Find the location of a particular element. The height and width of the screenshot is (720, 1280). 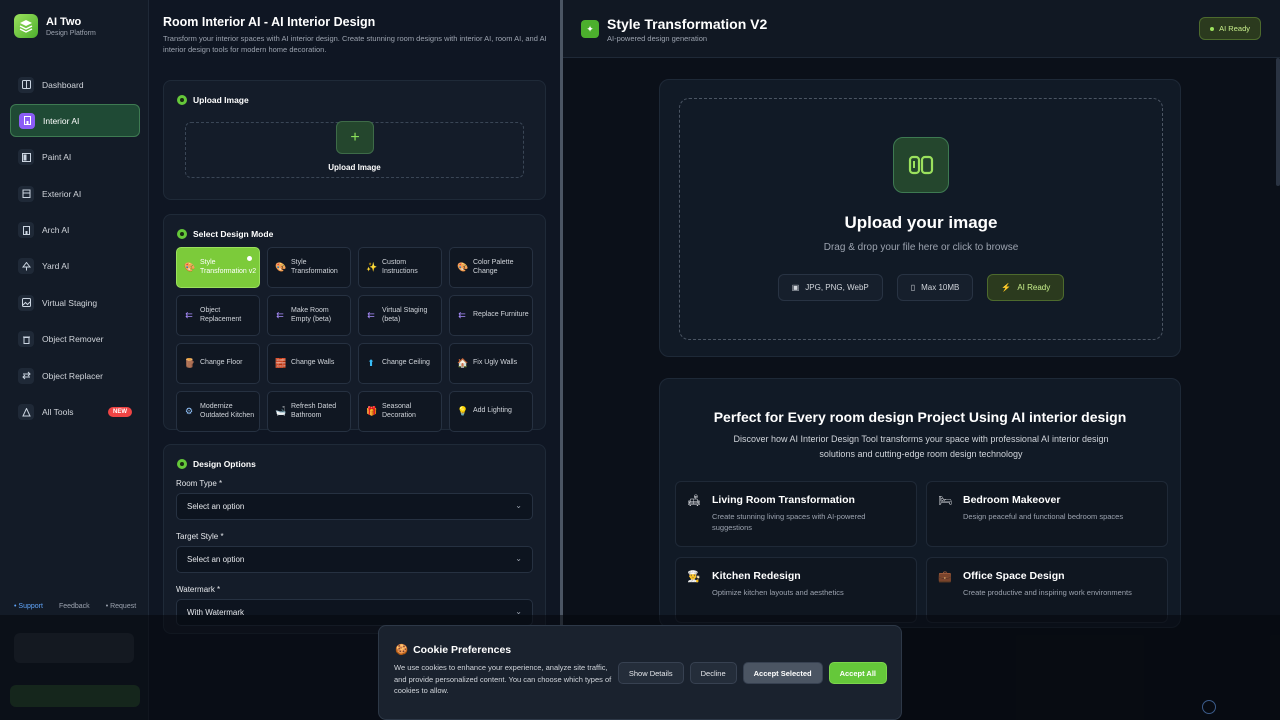

file-types-chip: ▣ JPG, PNG, WebP is located at coordinates (830, 287).